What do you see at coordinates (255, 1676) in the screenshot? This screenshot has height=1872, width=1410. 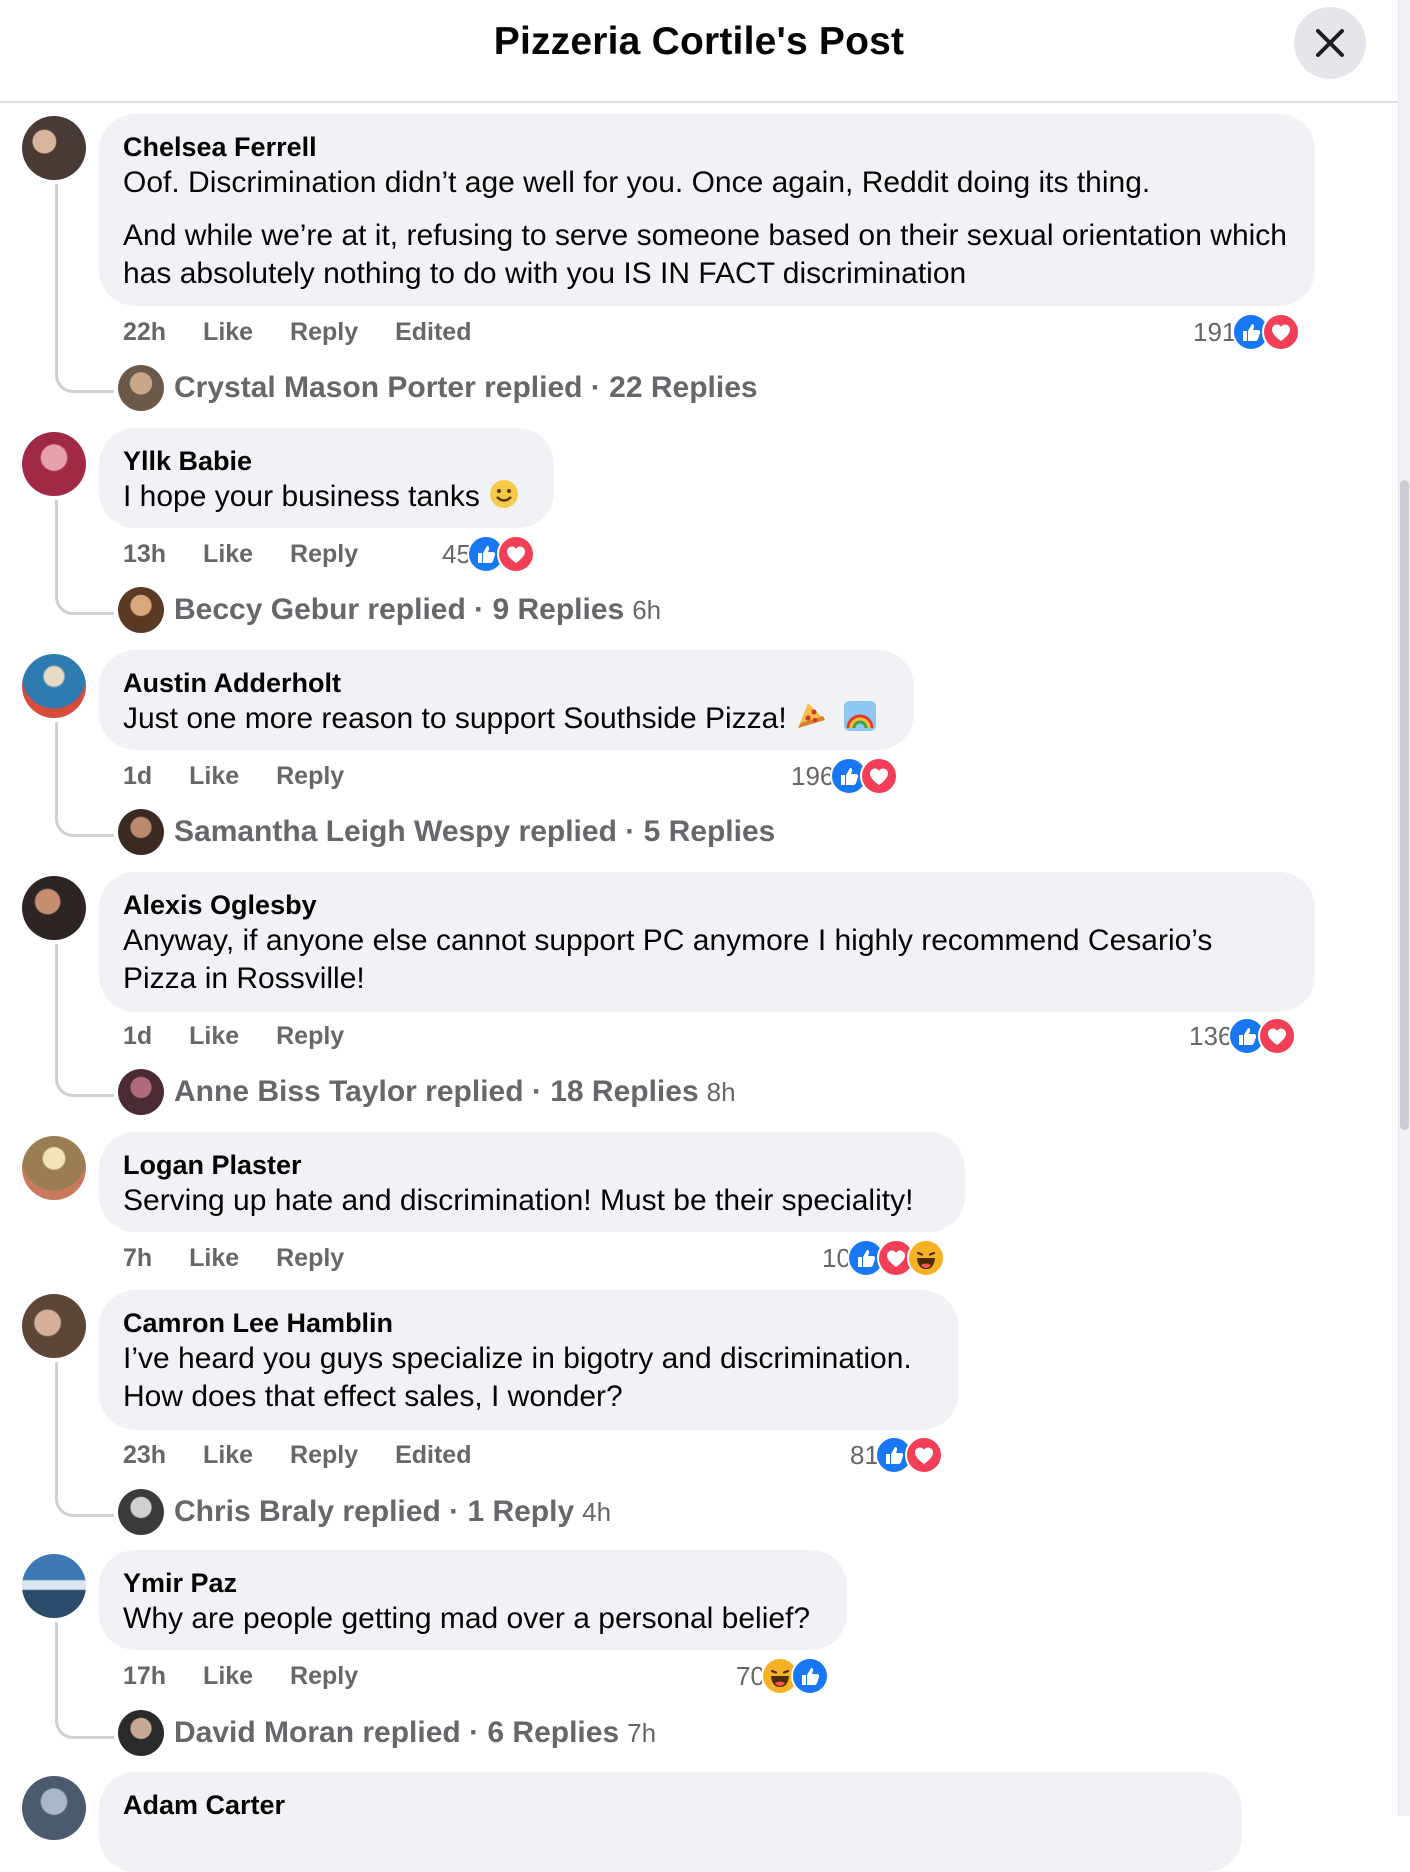 I see `comment-actions: 17h Like Reply` at bounding box center [255, 1676].